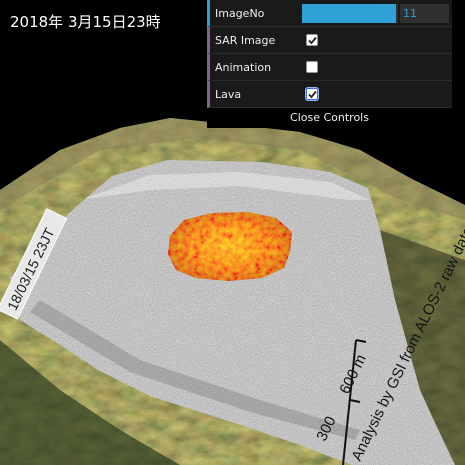 The width and height of the screenshot is (465, 465). Describe the element at coordinates (312, 67) in the screenshot. I see `animation-checkbox` at that location.